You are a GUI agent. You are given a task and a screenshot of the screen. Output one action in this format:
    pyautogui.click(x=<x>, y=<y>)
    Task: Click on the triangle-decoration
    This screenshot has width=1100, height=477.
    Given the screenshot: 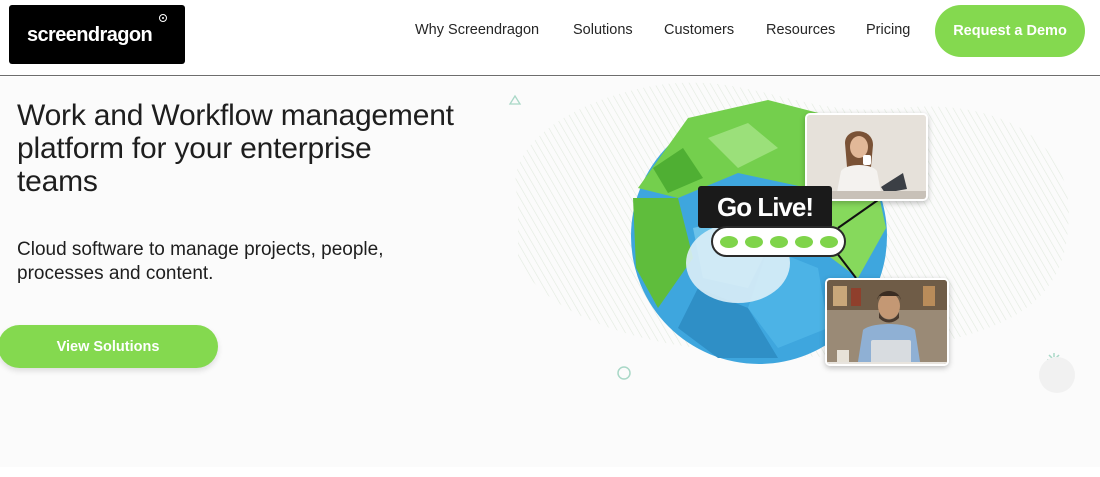 What is the action you would take?
    pyautogui.click(x=515, y=99)
    